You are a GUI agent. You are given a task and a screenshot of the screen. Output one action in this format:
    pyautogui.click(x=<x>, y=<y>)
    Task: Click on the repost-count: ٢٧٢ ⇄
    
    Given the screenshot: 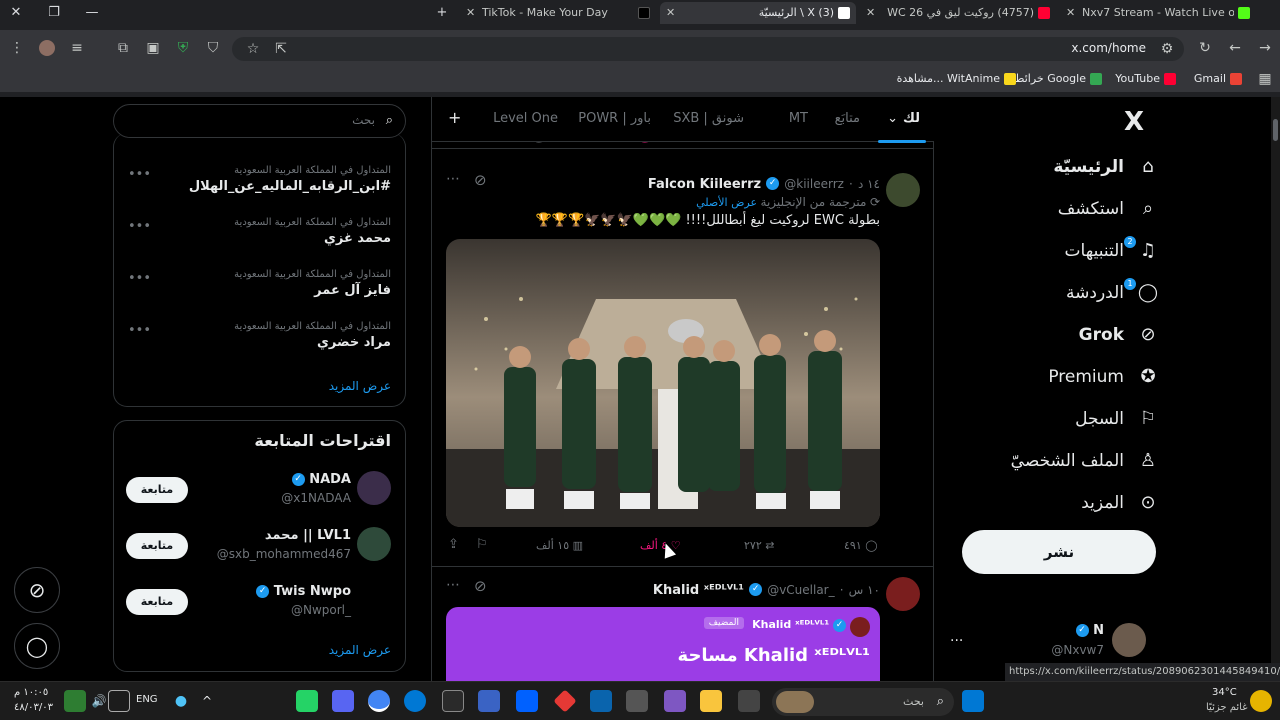 What is the action you would take?
    pyautogui.click(x=759, y=545)
    